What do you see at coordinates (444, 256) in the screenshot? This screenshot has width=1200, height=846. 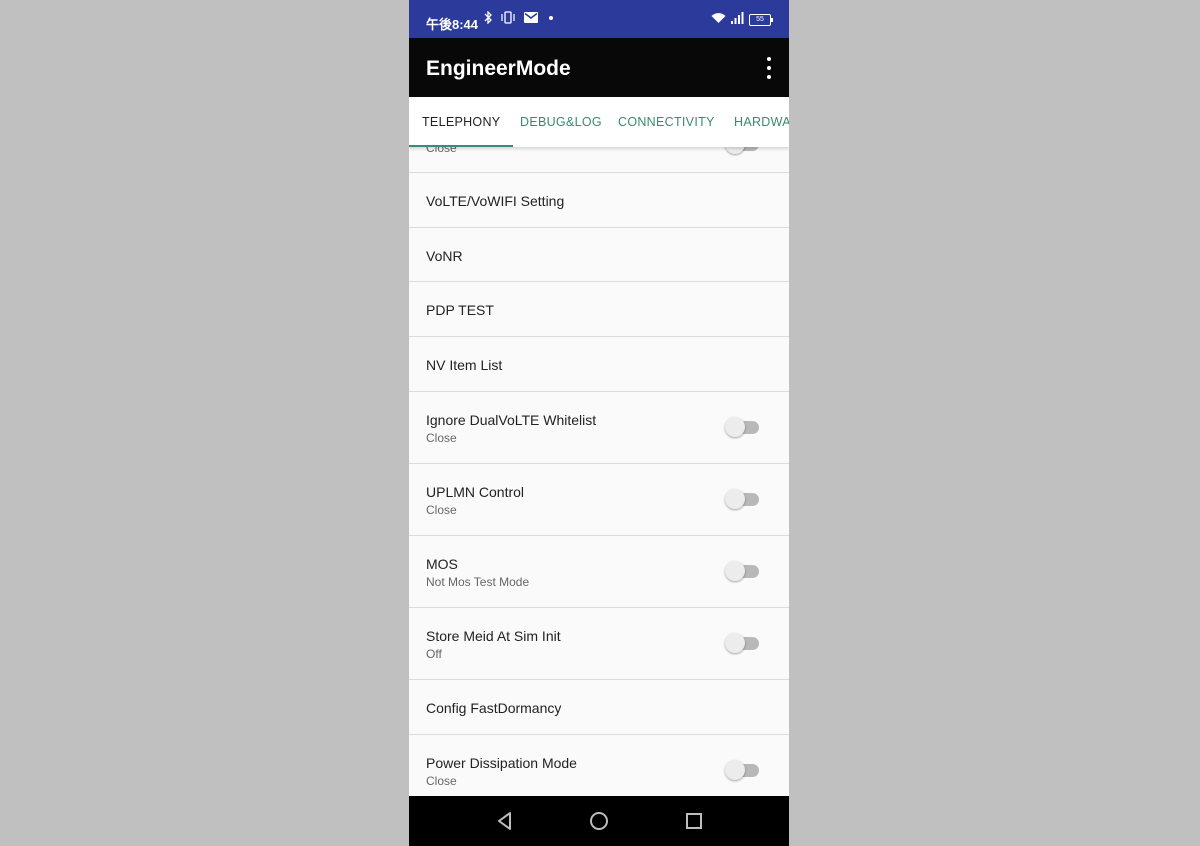 I see `list-item-title: VoNR` at bounding box center [444, 256].